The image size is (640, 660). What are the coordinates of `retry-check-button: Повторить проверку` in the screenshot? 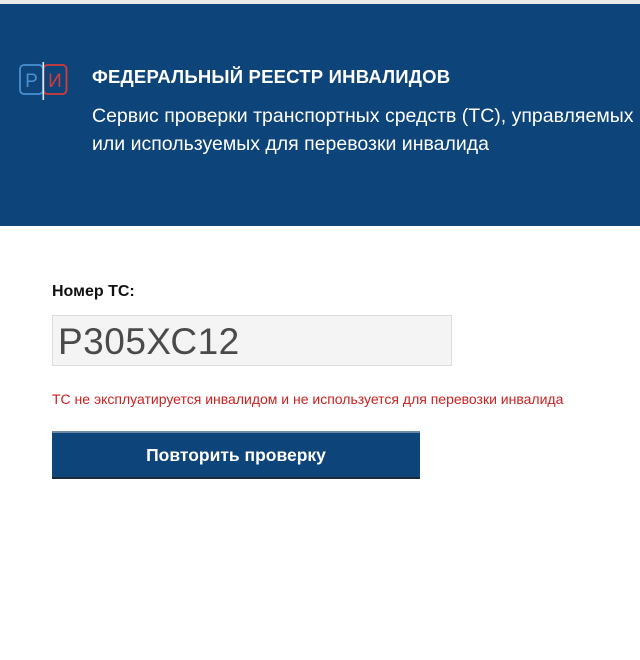 It's located at (236, 455).